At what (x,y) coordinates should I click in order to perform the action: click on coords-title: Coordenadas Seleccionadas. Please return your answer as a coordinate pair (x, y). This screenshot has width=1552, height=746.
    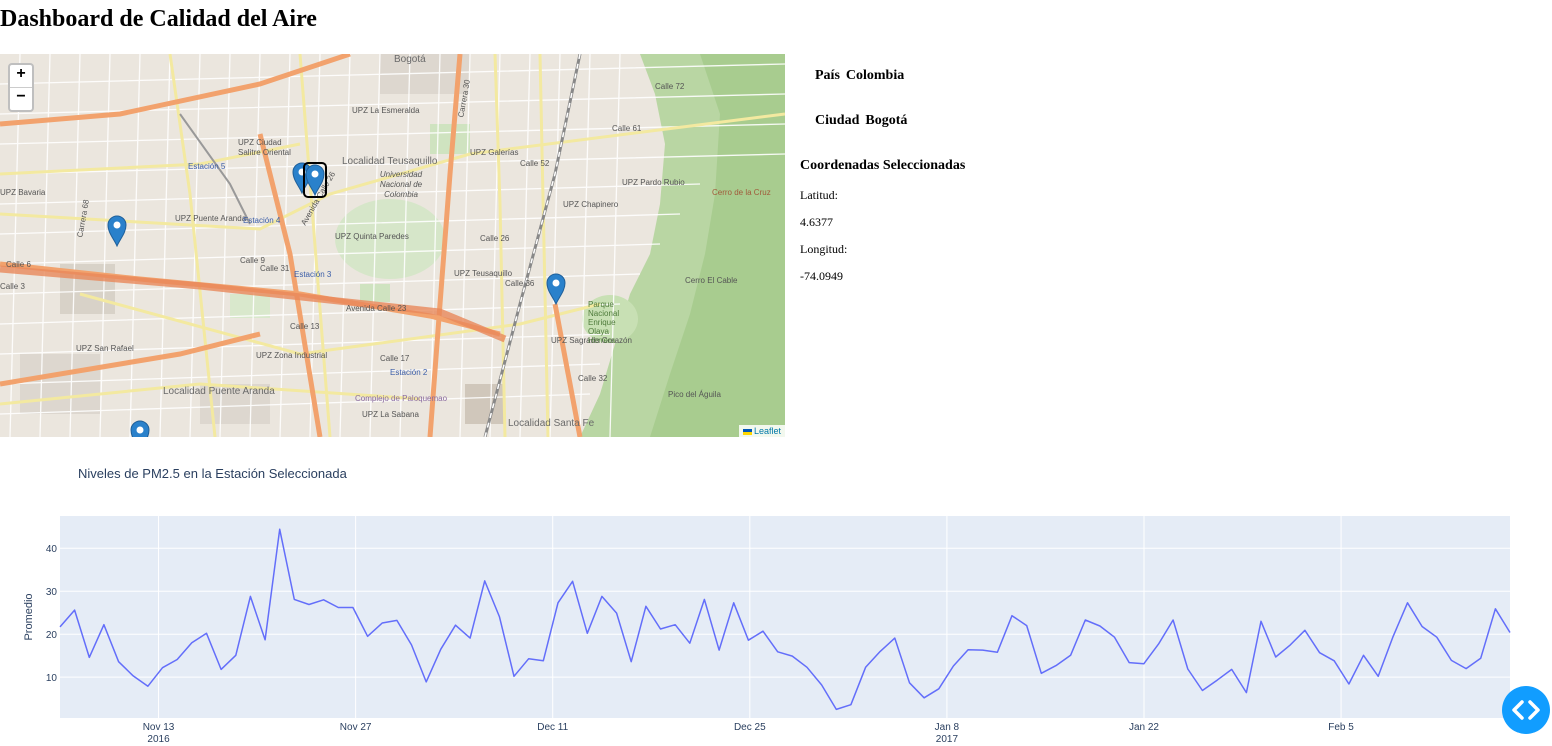
    Looking at the image, I should click on (883, 165).